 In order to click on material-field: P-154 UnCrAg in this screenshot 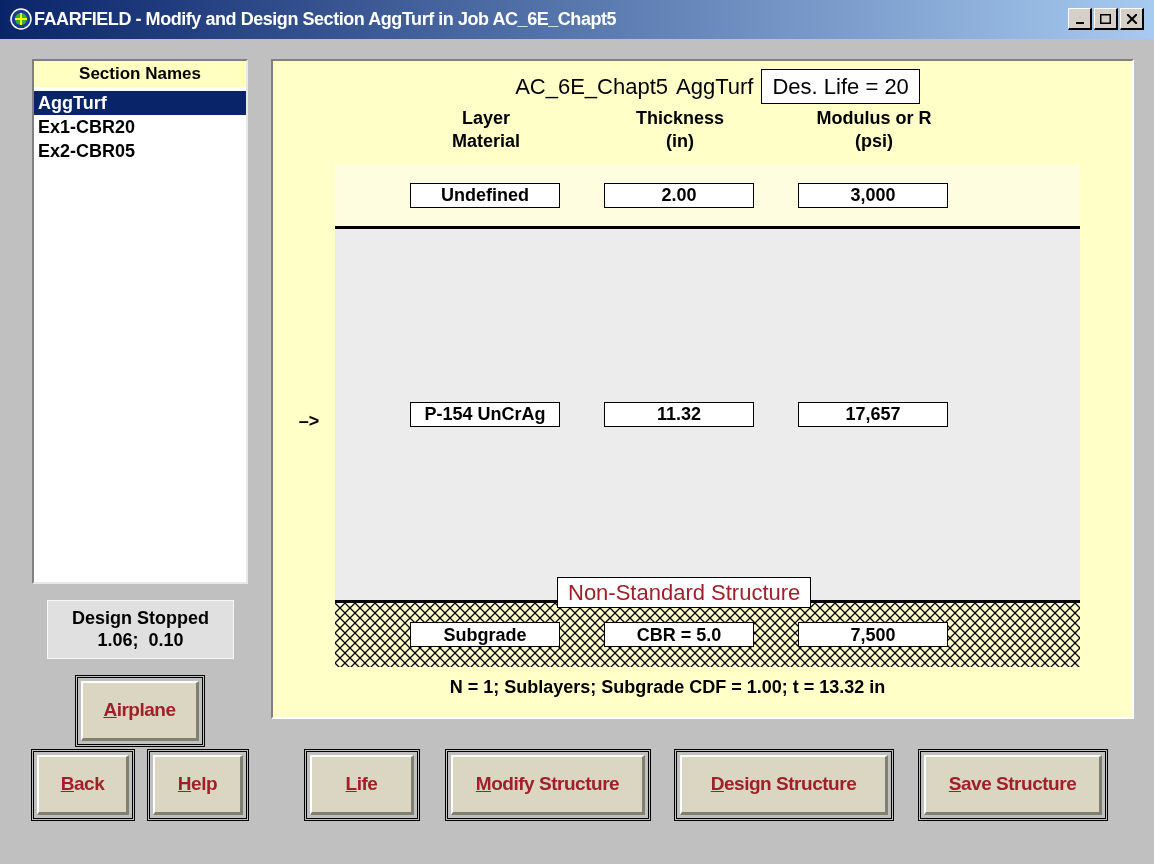, I will do `click(485, 414)`.